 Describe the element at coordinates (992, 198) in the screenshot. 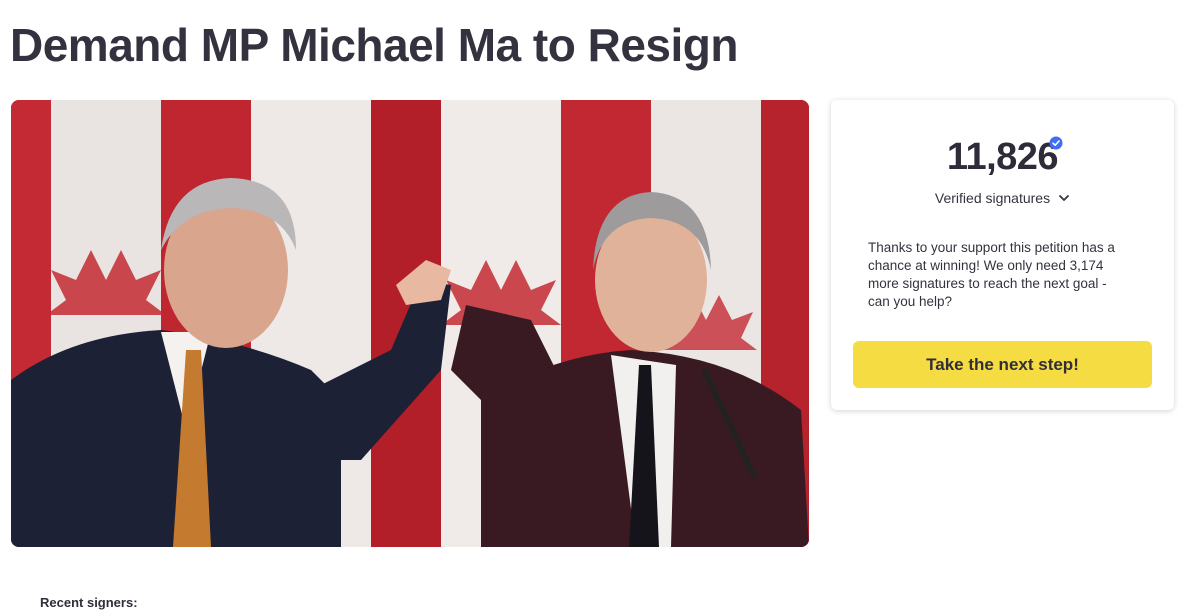

I see `verified-signatures-label: Verified signatures` at that location.